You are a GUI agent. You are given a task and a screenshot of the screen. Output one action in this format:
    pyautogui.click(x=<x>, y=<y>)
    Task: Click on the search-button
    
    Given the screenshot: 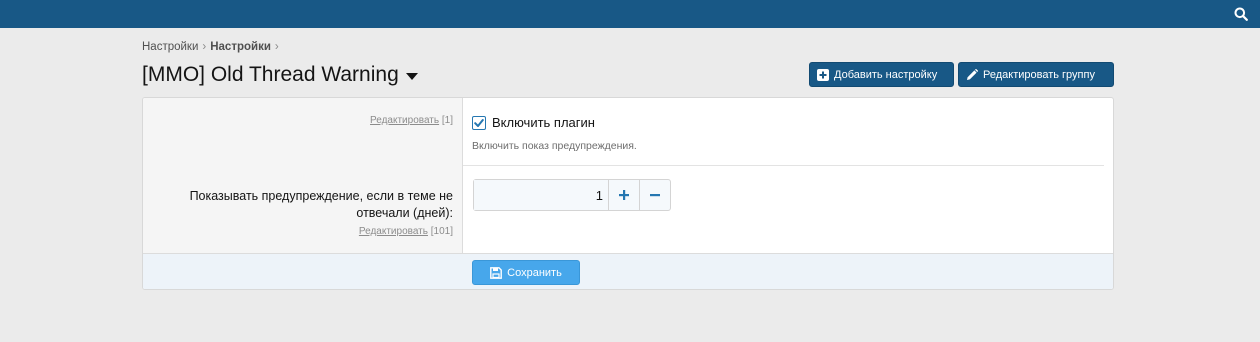 What is the action you would take?
    pyautogui.click(x=1241, y=14)
    